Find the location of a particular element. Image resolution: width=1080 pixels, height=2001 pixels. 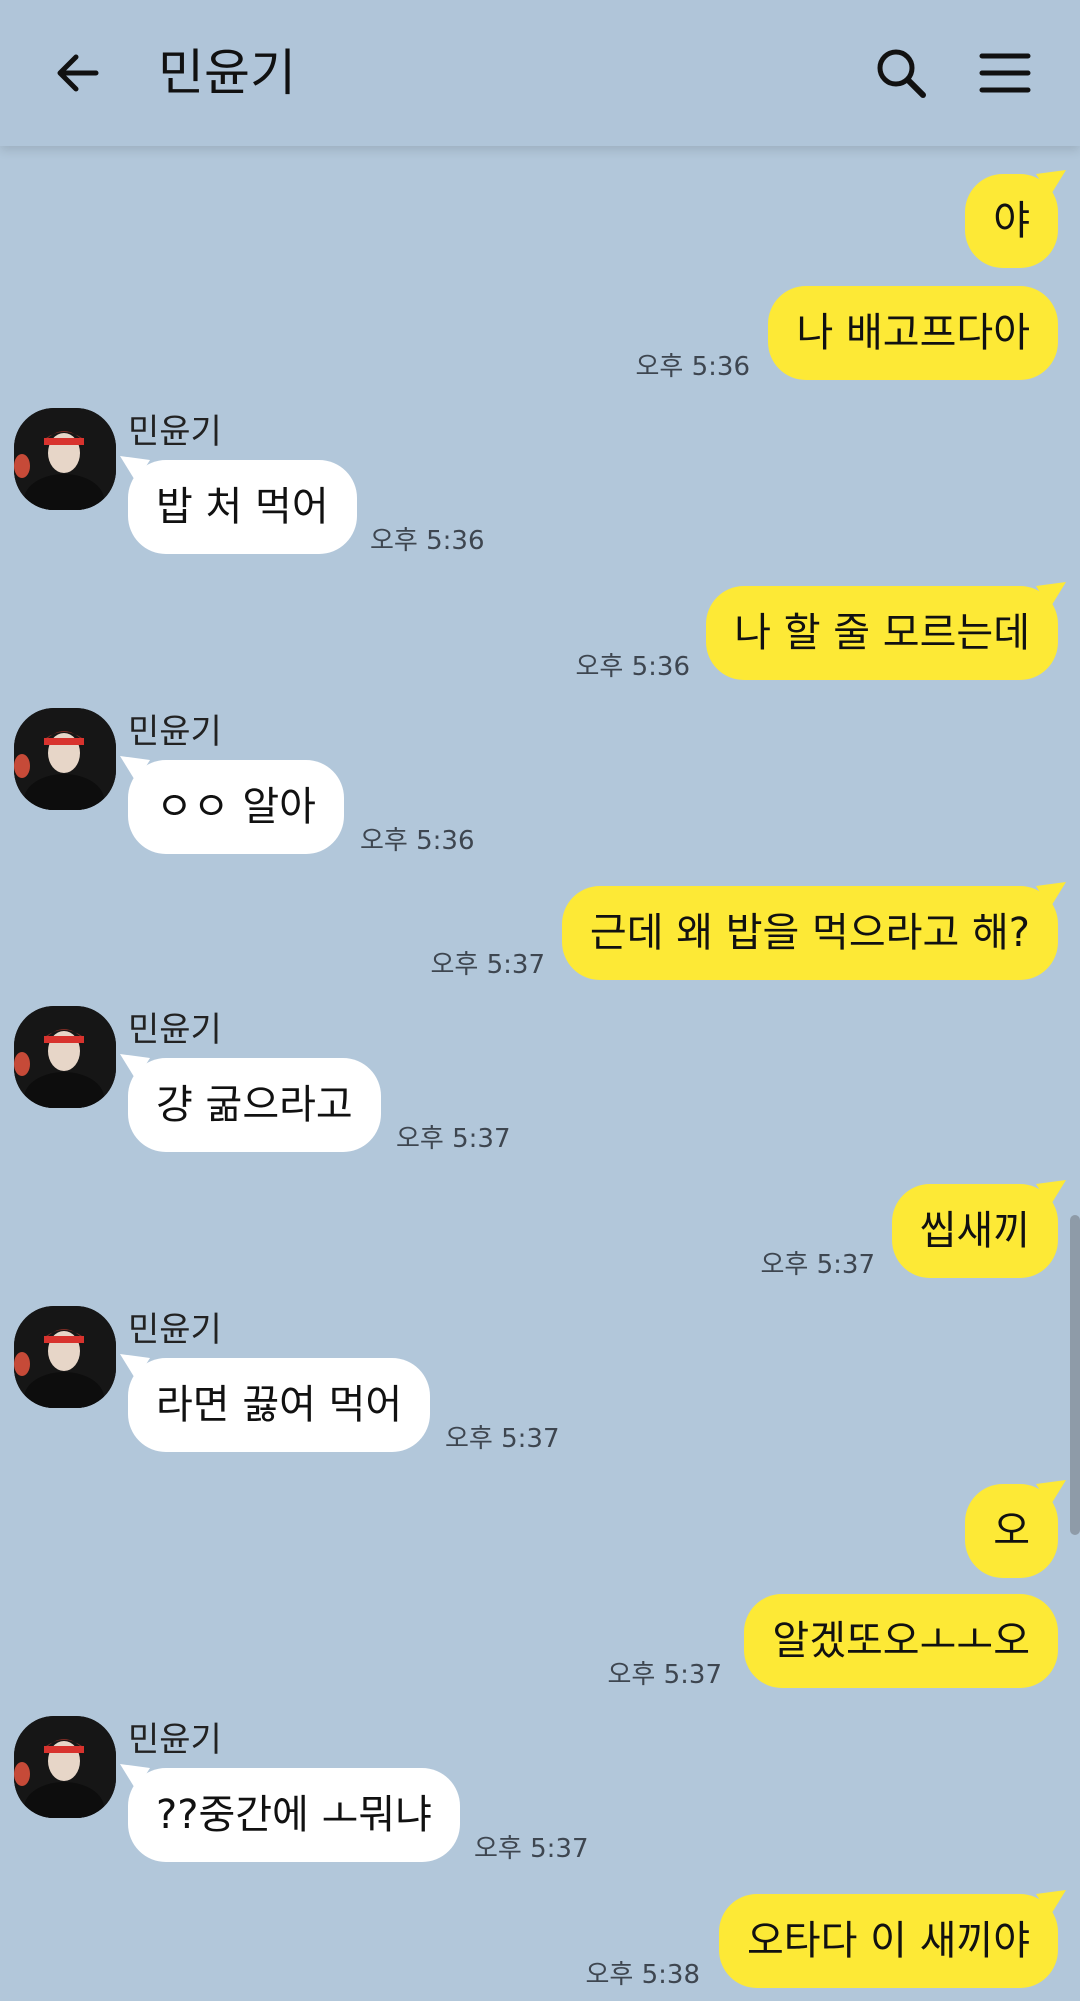

message-text: ??중간에 ㅗ뭐냐 is located at coordinates (294, 1815).